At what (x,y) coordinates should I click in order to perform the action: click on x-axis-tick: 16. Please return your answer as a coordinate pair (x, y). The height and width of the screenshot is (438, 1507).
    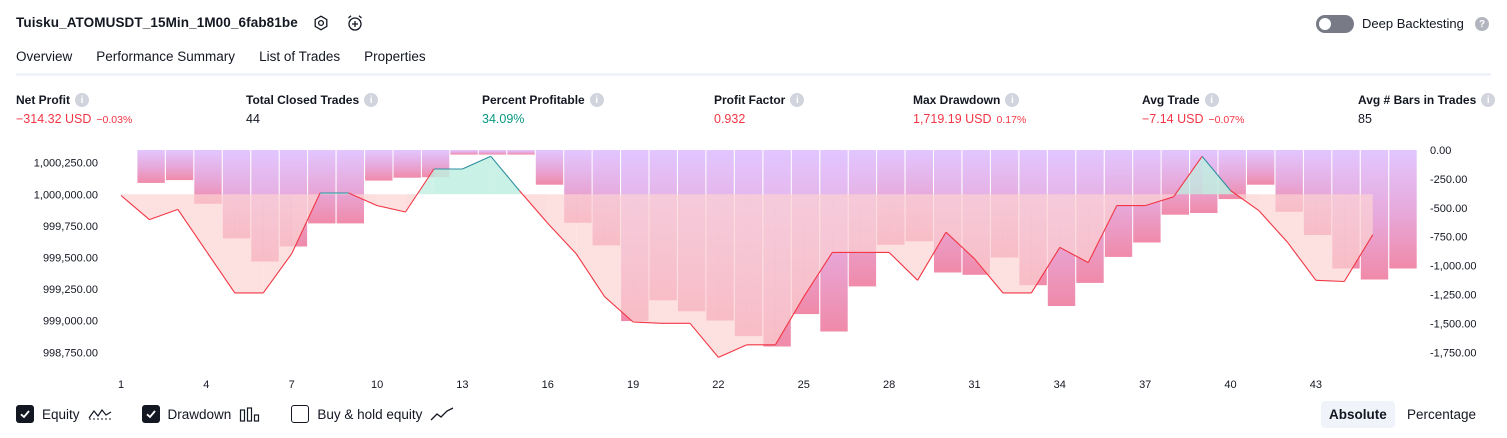
    Looking at the image, I should click on (548, 385).